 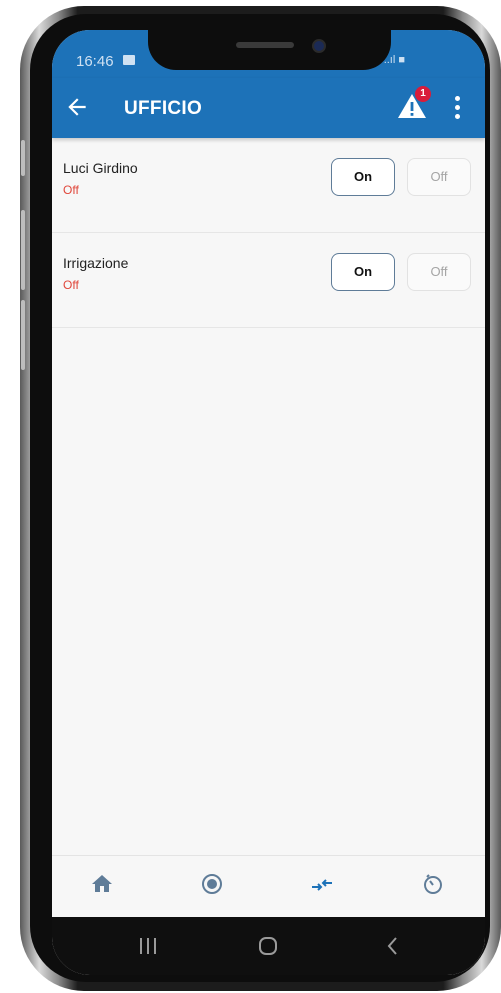 What do you see at coordinates (129, 60) in the screenshot?
I see `image-notification-icon` at bounding box center [129, 60].